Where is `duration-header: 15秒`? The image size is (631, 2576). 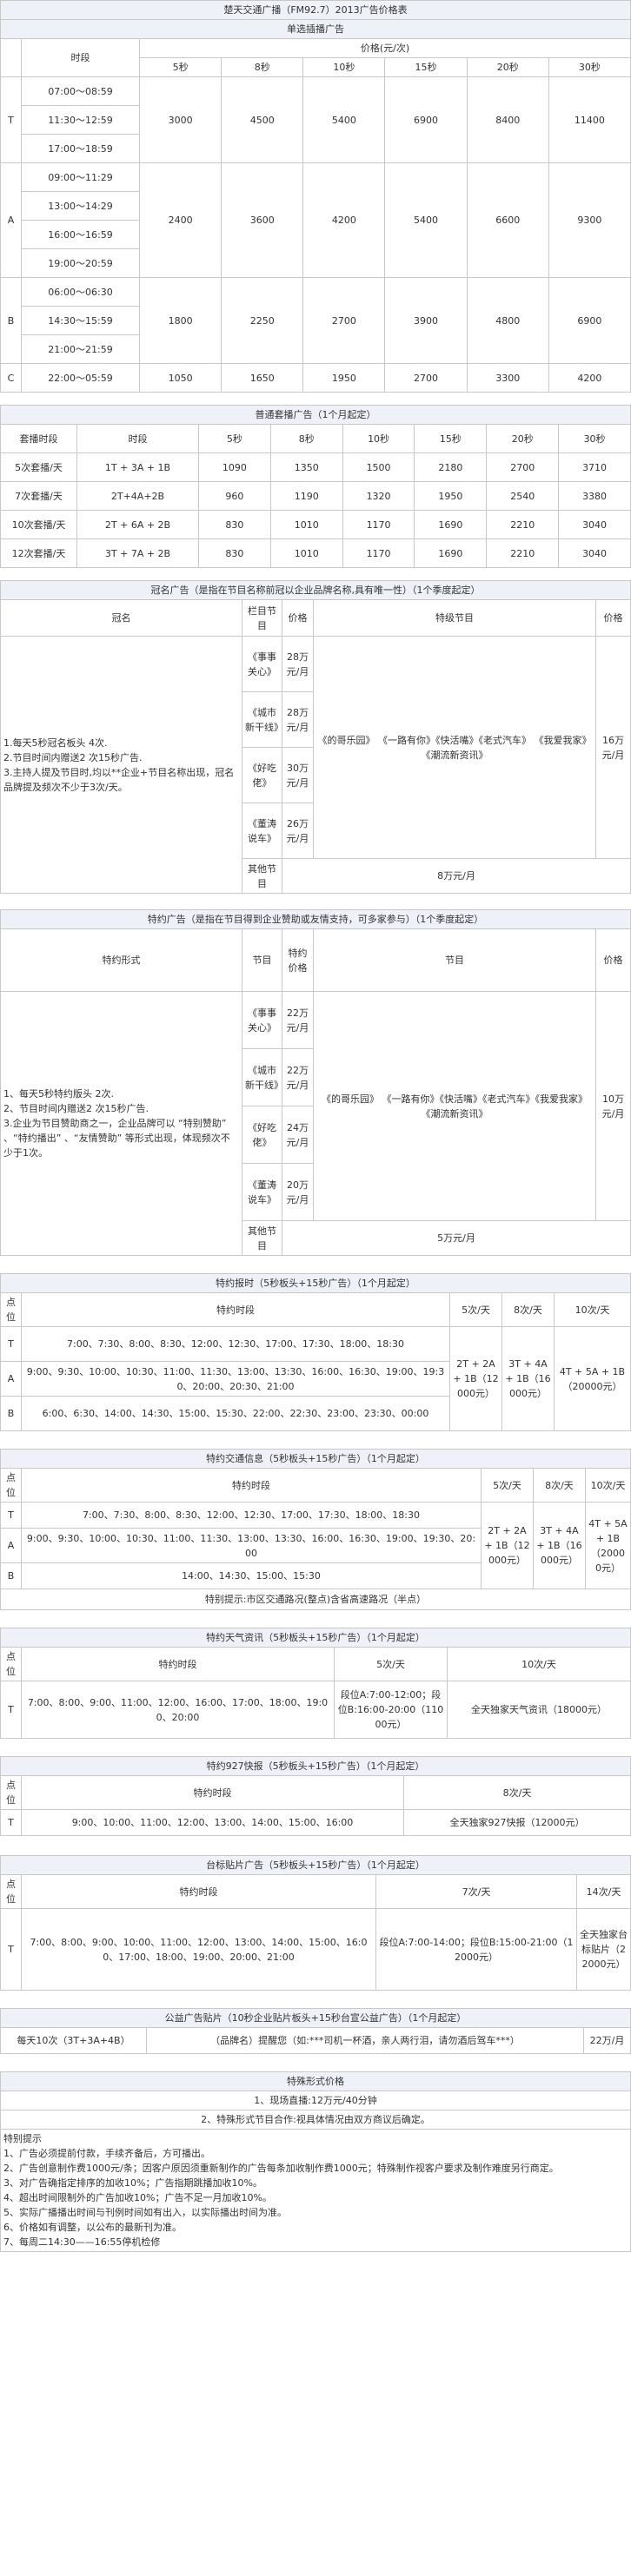
duration-header: 15秒 is located at coordinates (426, 67).